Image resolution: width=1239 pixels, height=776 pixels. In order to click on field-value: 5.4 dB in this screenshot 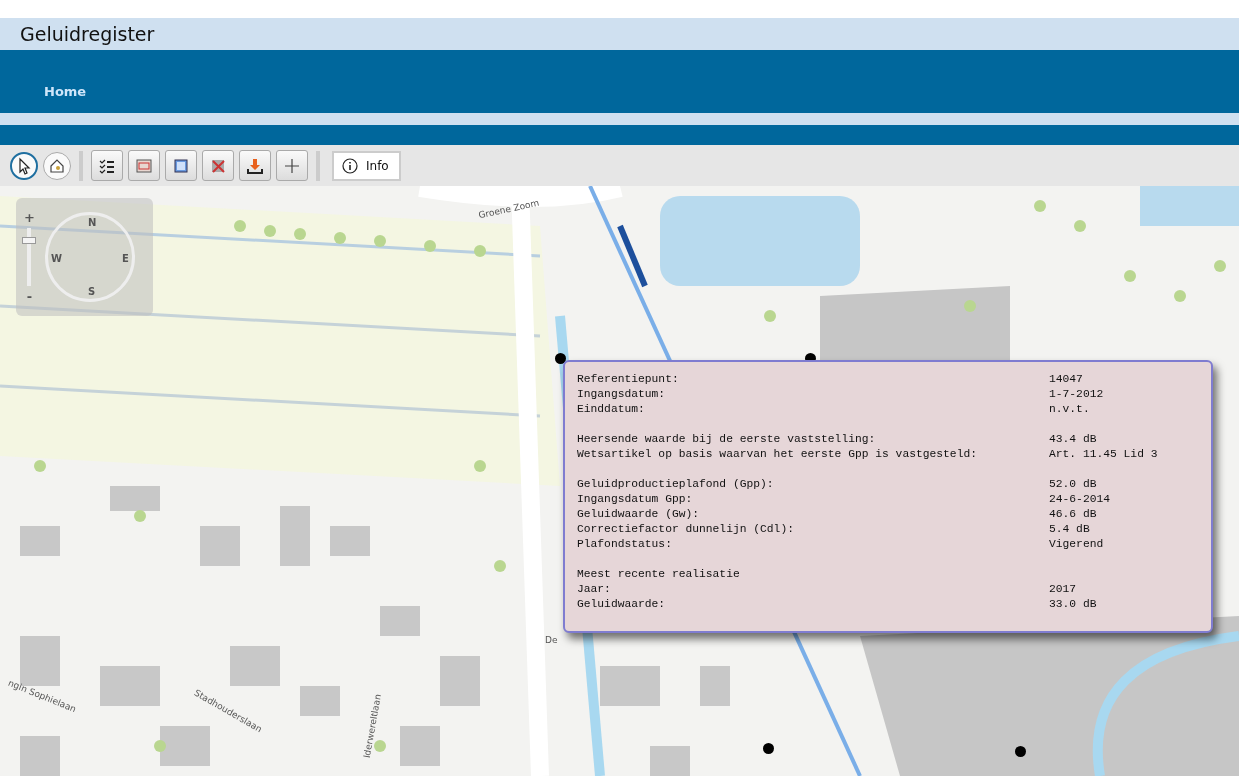, I will do `click(1069, 529)`.